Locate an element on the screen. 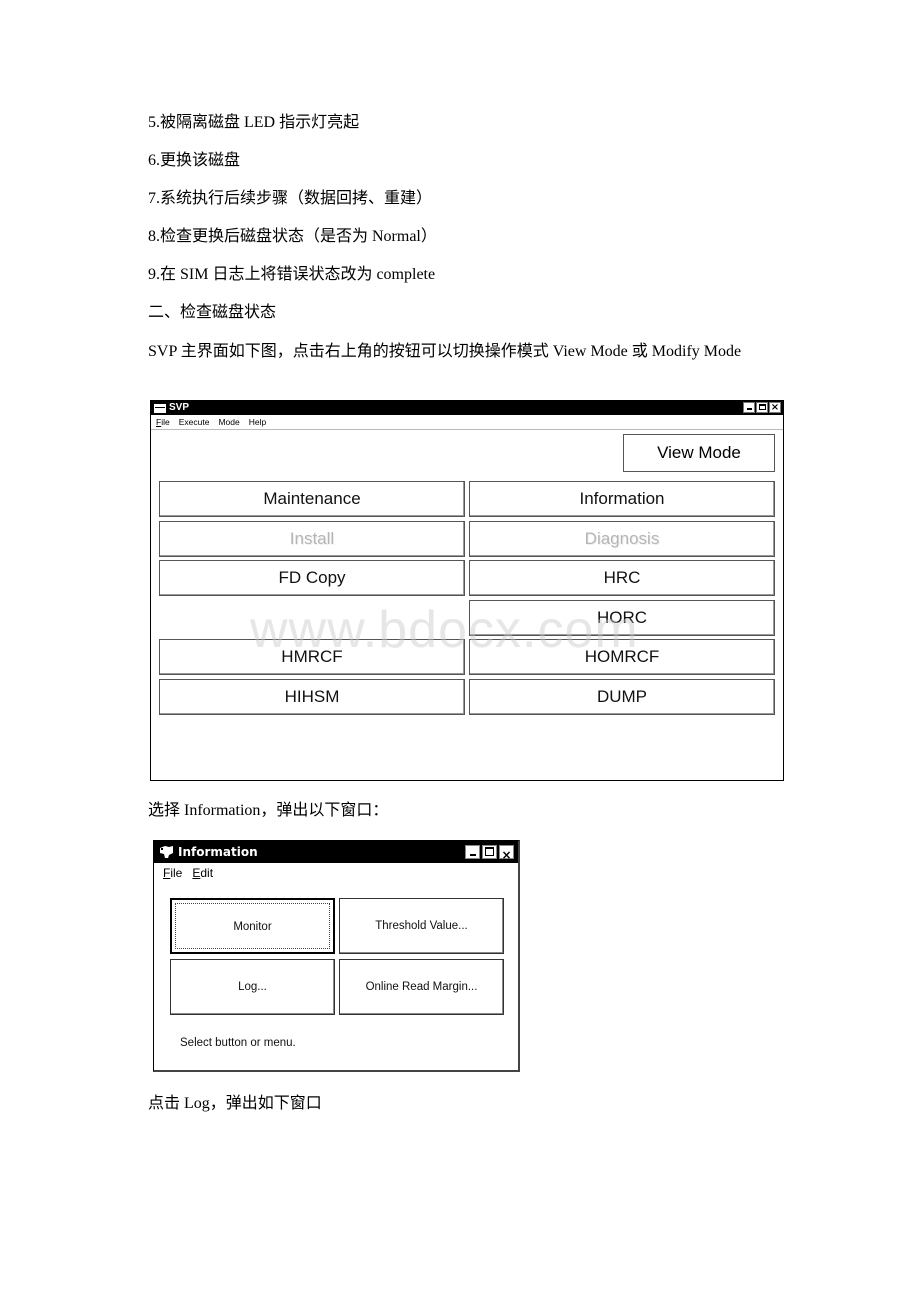  fd-copy-button: FD Copy is located at coordinates (312, 578).